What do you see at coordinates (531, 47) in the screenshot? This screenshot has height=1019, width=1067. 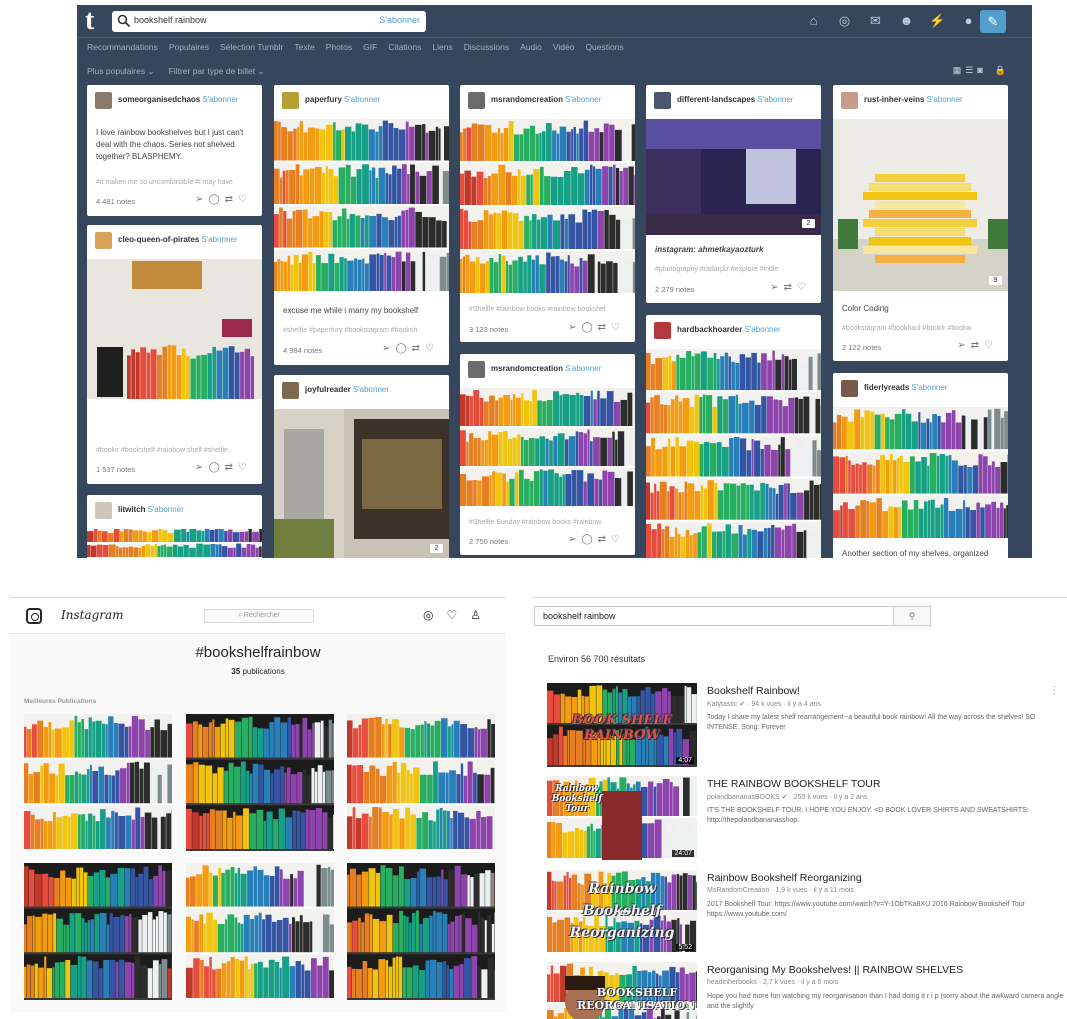 I see `tab-audio: Audio` at bounding box center [531, 47].